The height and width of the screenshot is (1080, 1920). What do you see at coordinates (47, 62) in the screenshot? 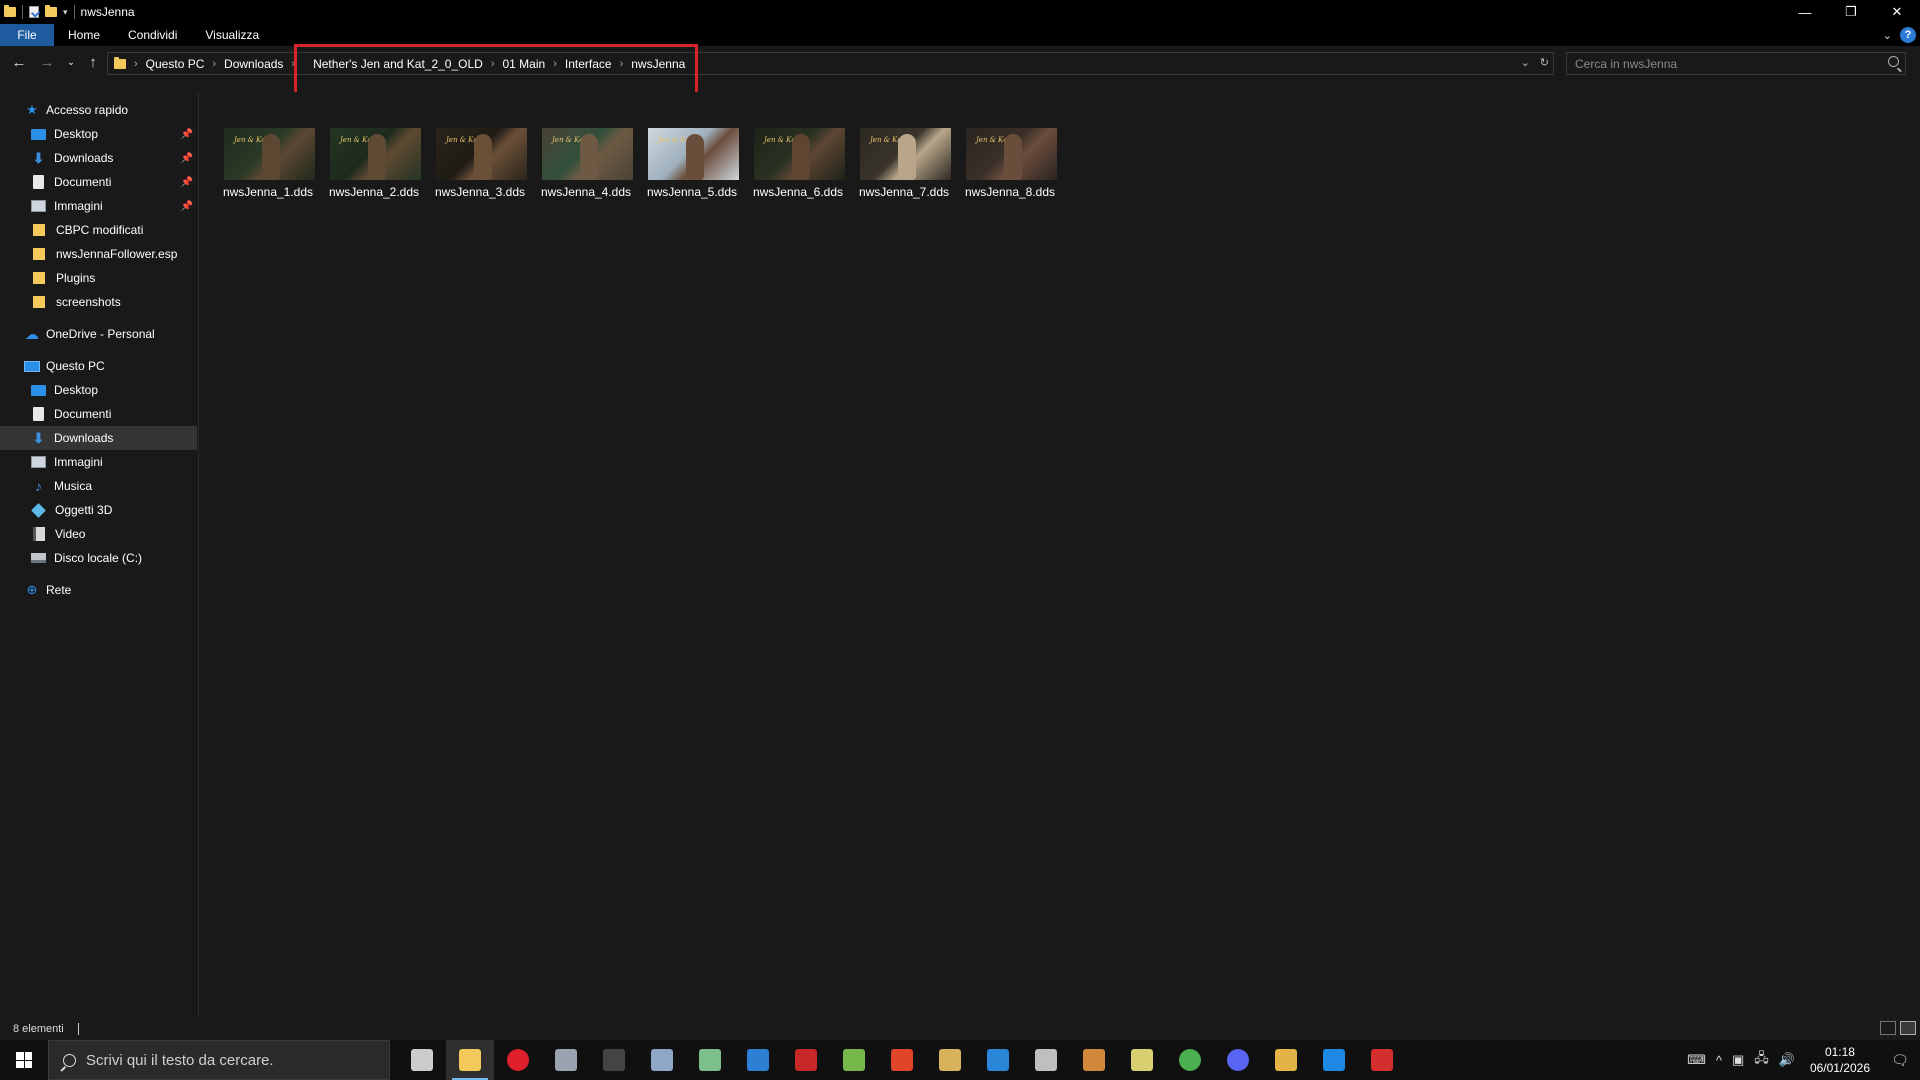
I see `forward-arrow-icon: →` at bounding box center [47, 62].